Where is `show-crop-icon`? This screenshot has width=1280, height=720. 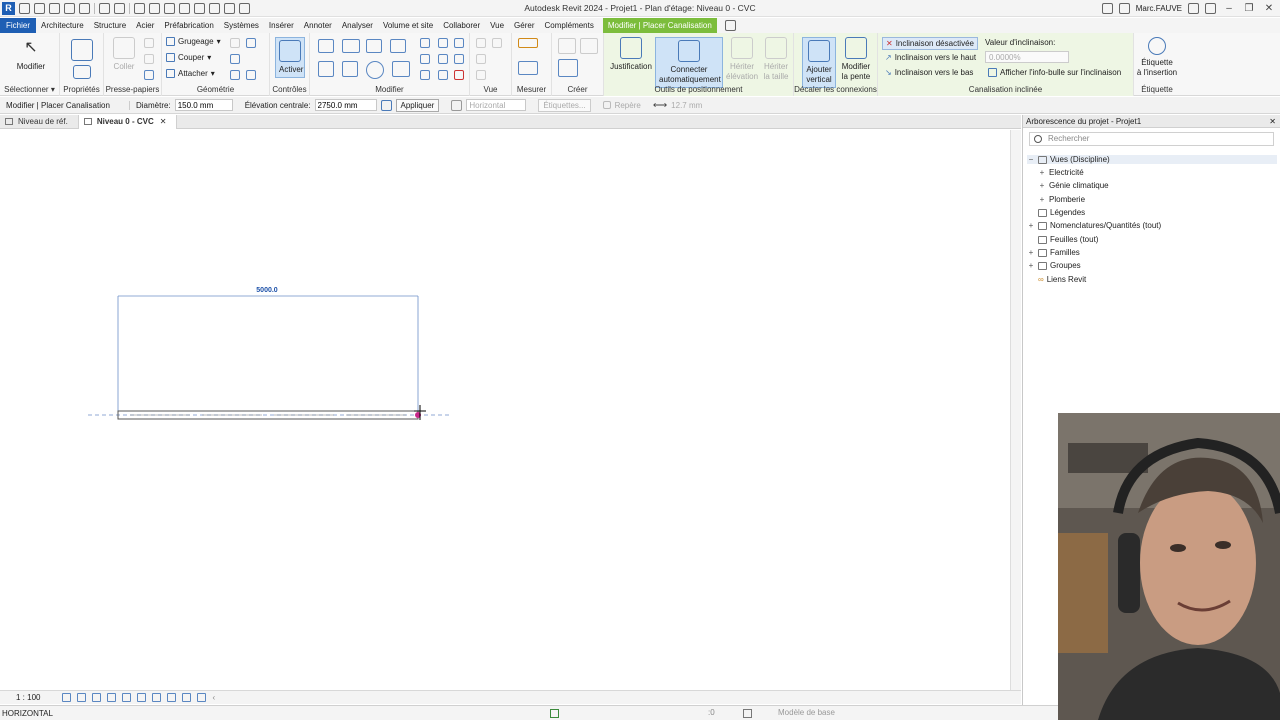
show-crop-icon is located at coordinates (142, 697).